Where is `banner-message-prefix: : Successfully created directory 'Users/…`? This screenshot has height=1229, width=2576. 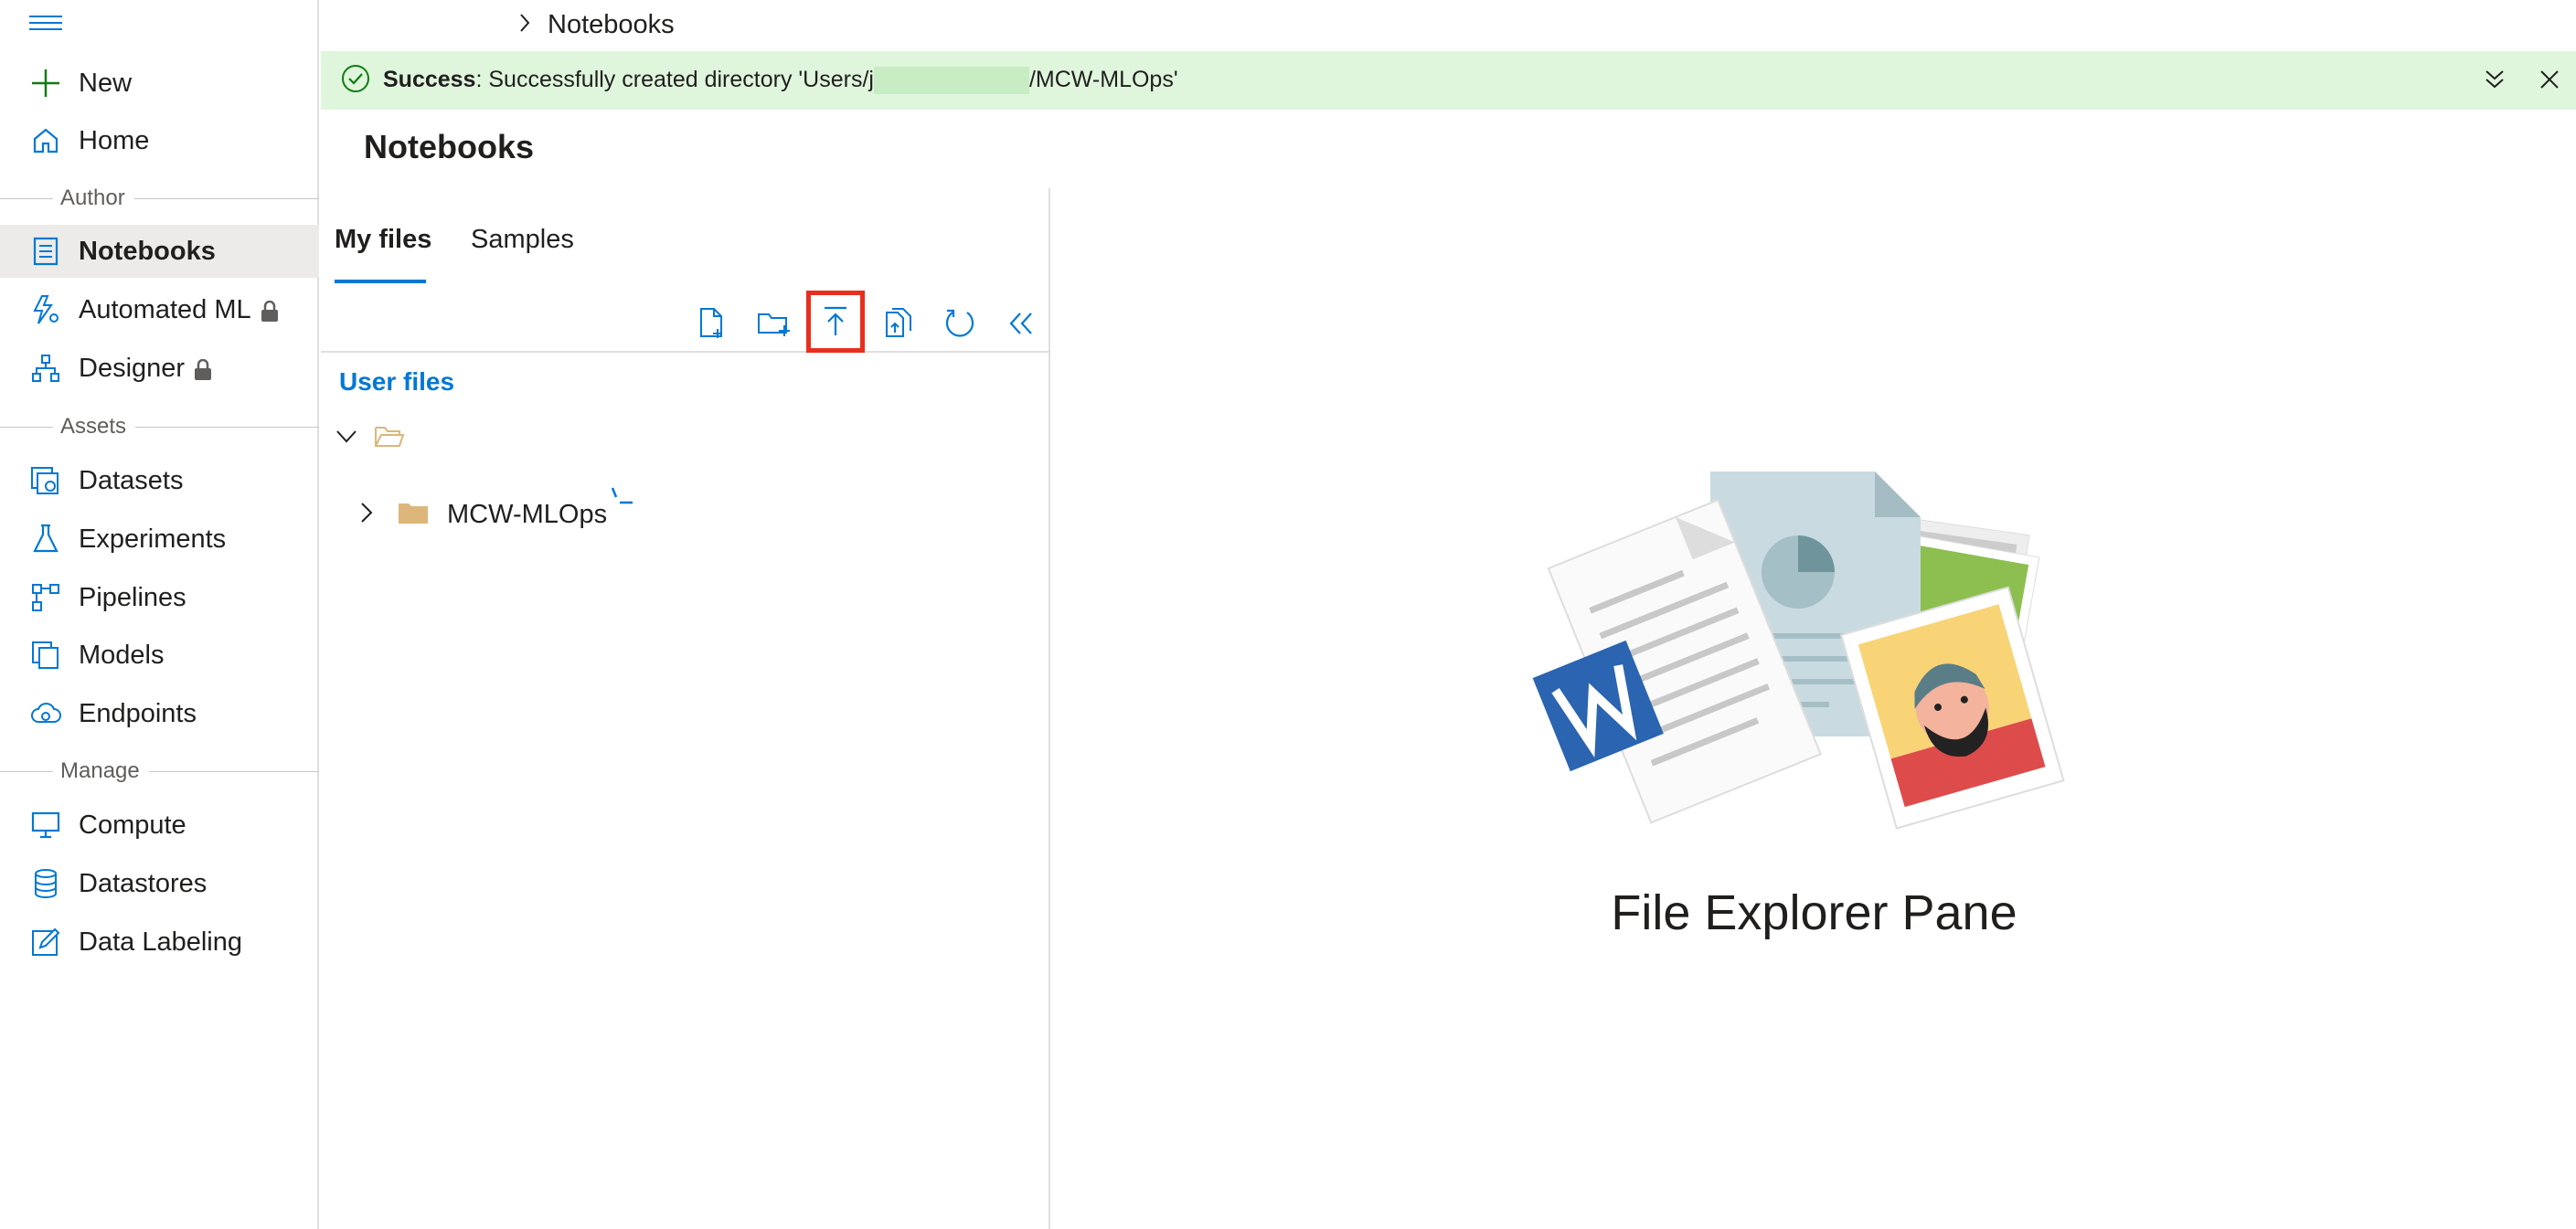 banner-message-prefix: : Successfully created directory 'Users/… is located at coordinates (674, 79).